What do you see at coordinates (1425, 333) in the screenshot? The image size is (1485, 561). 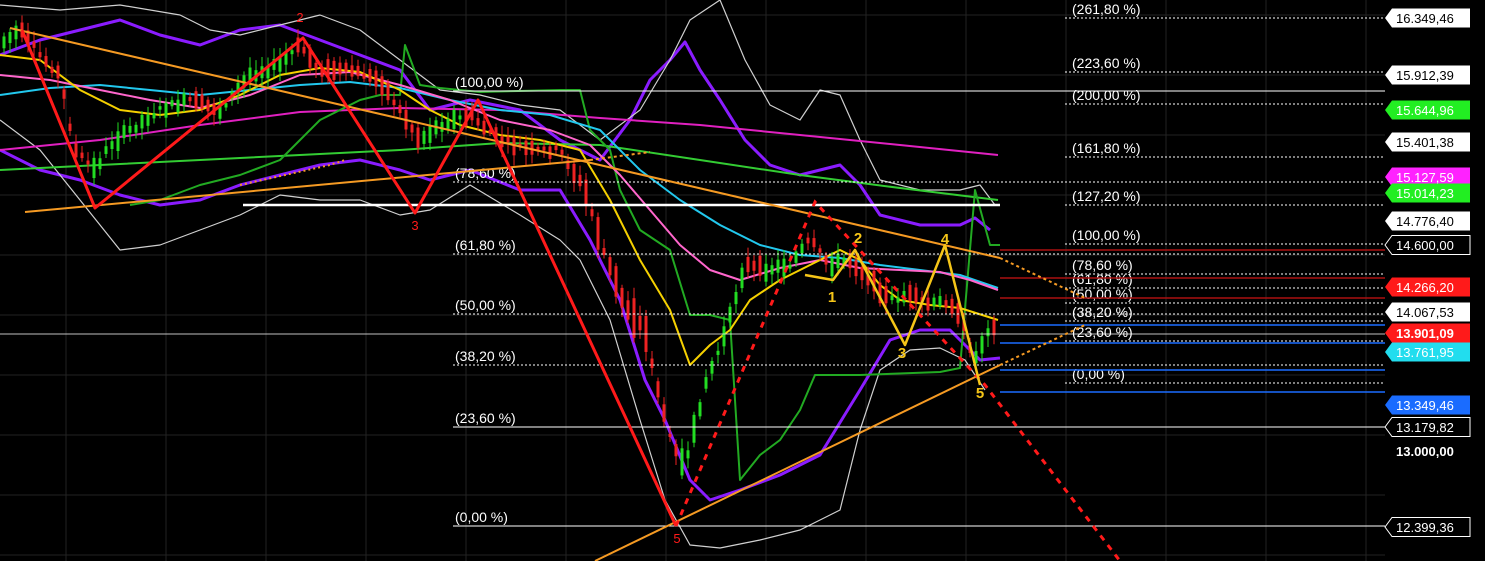 I see `price-tag-label: 13.901,09` at bounding box center [1425, 333].